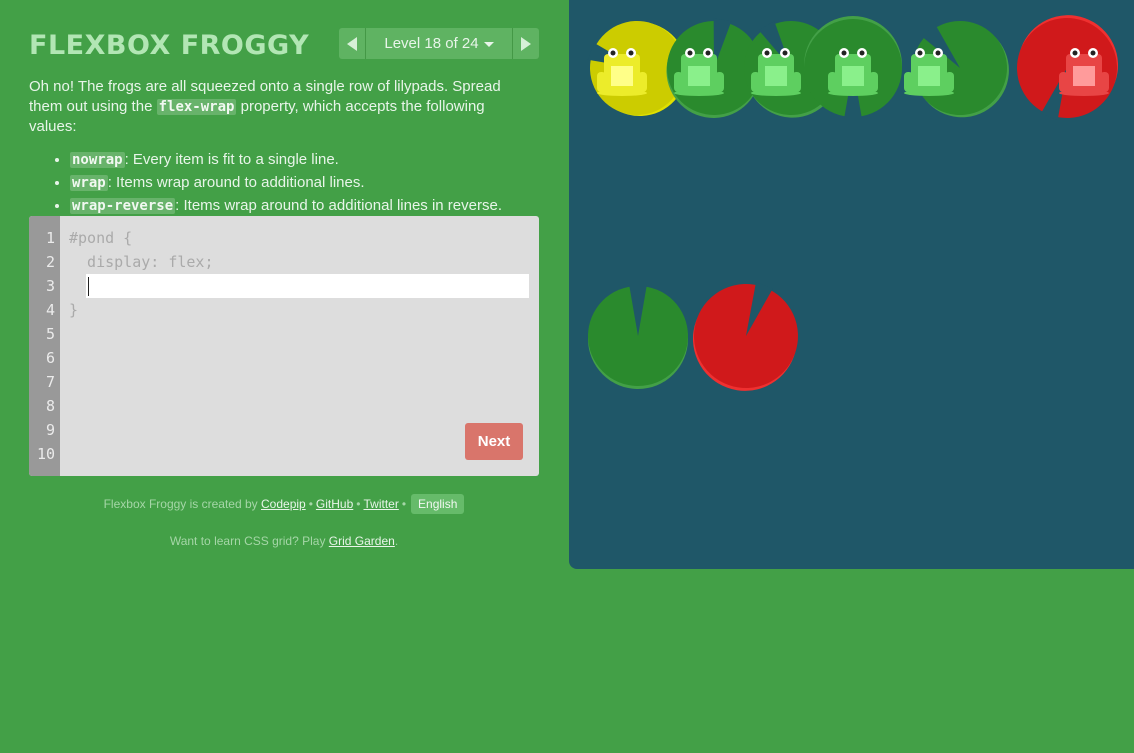 The height and width of the screenshot is (753, 1134). I want to click on value-code: wrap-reverse, so click(123, 206).